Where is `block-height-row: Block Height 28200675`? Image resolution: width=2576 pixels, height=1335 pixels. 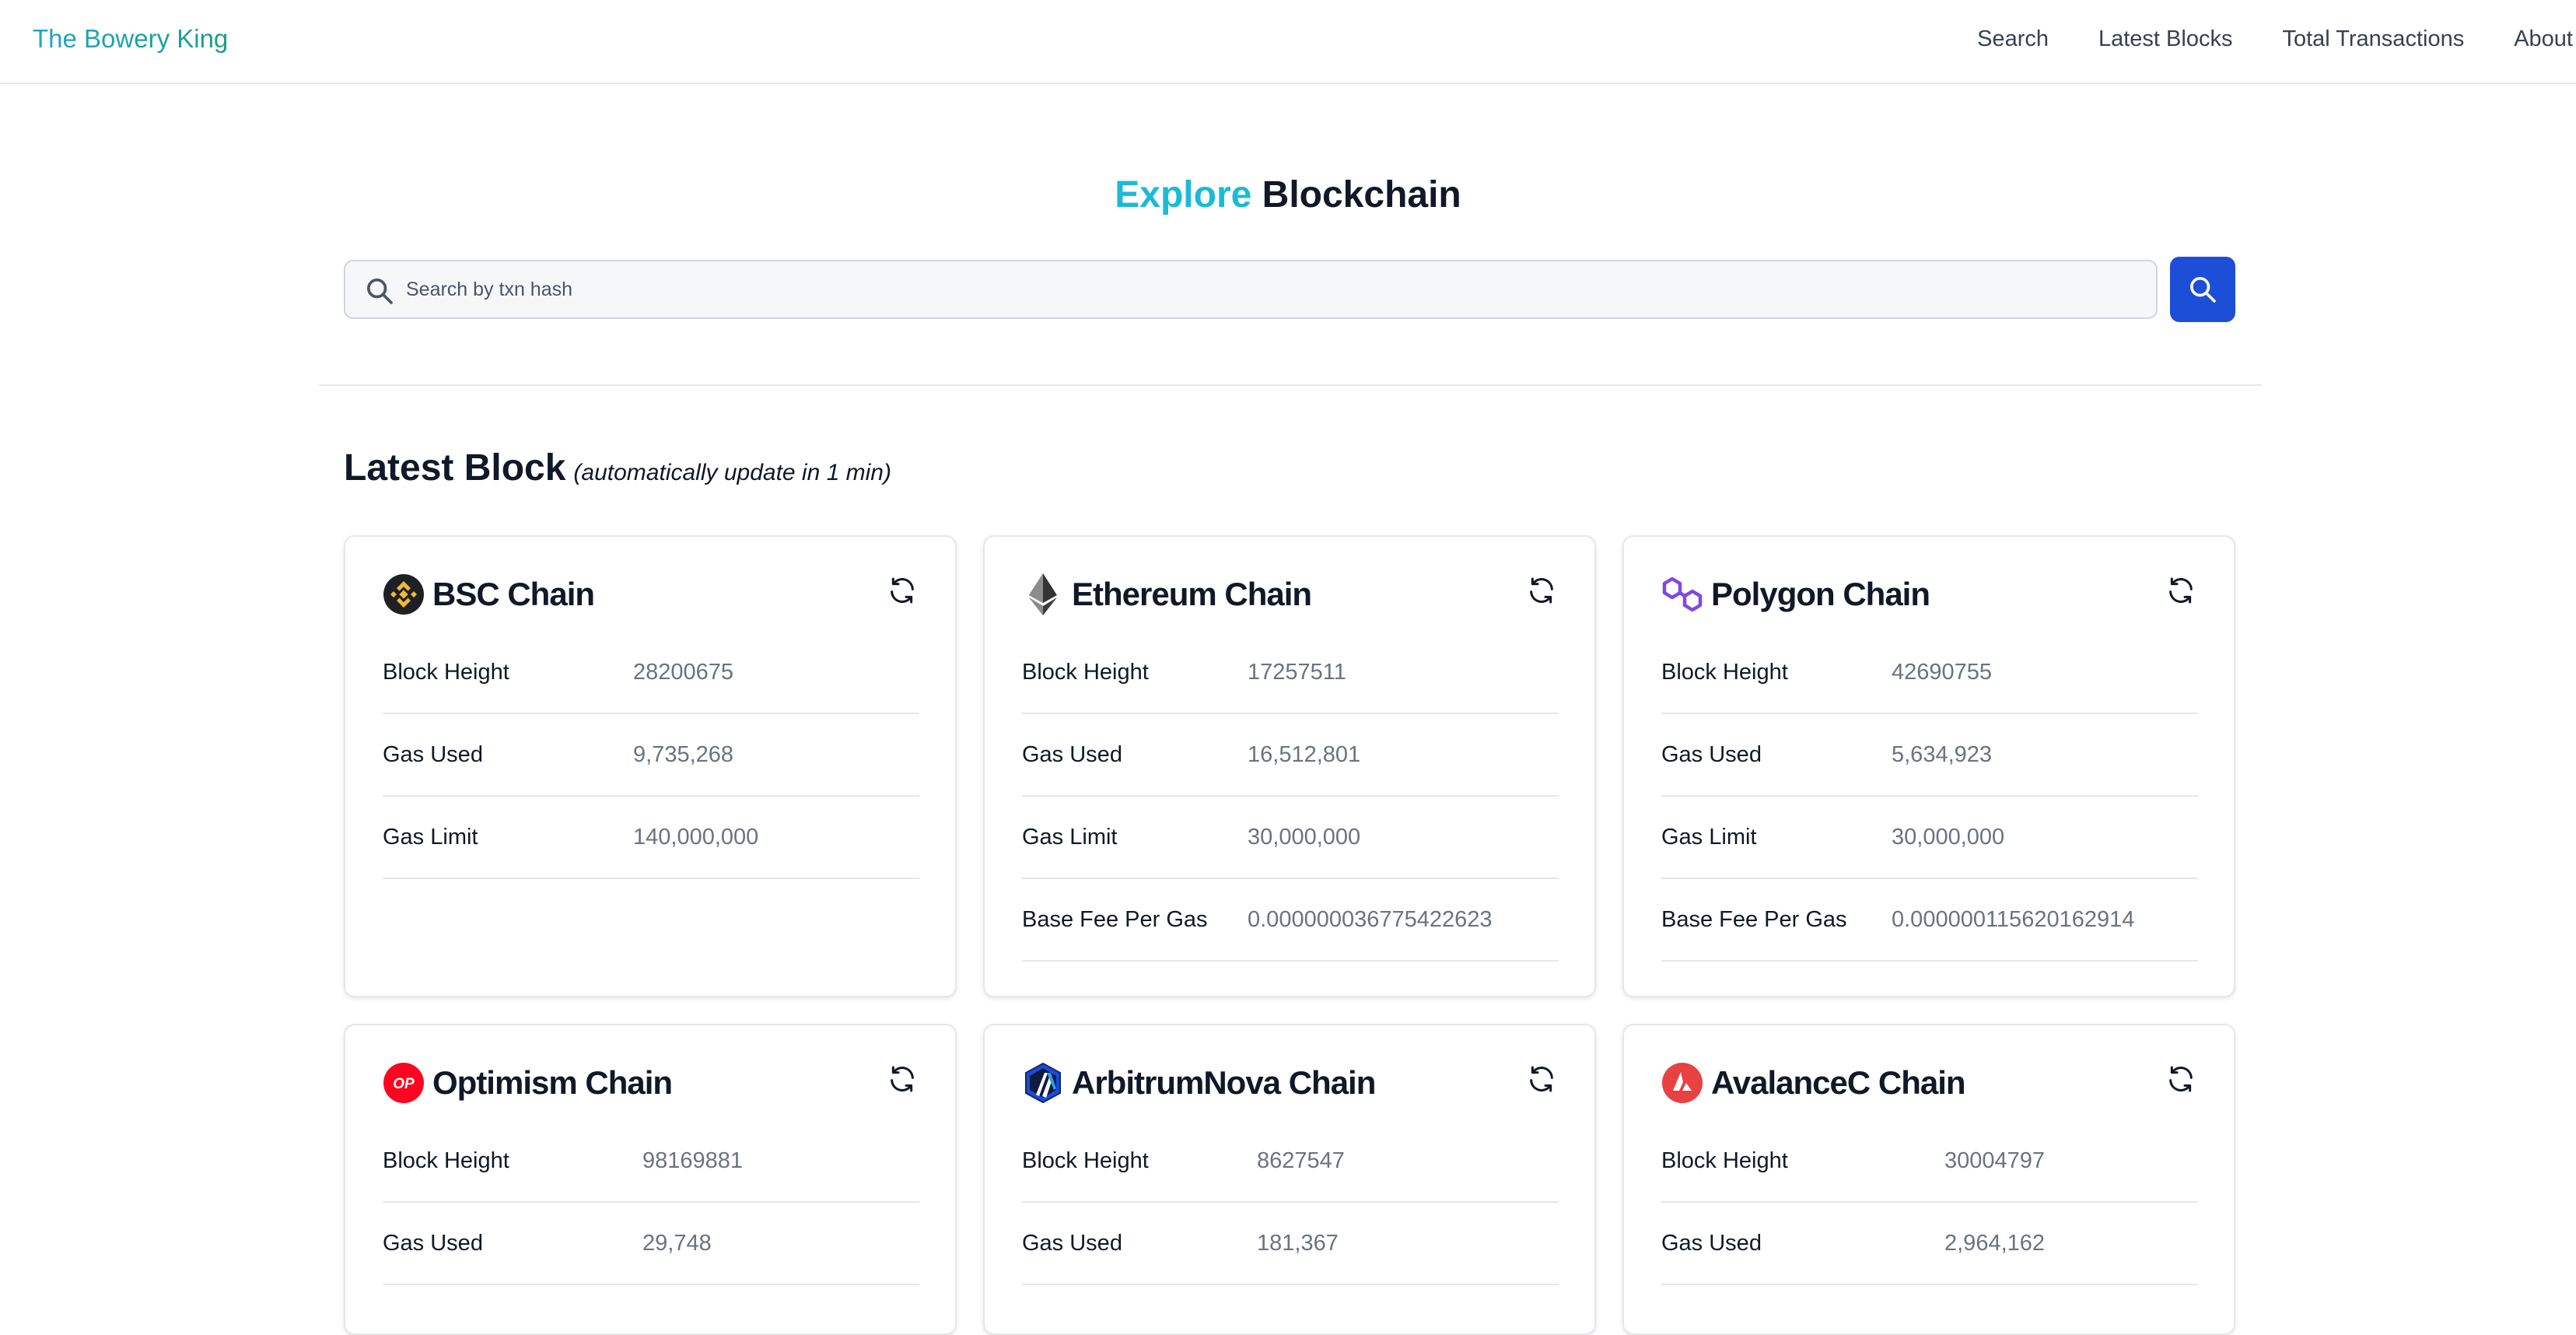 block-height-row: Block Height 28200675 is located at coordinates (651, 673).